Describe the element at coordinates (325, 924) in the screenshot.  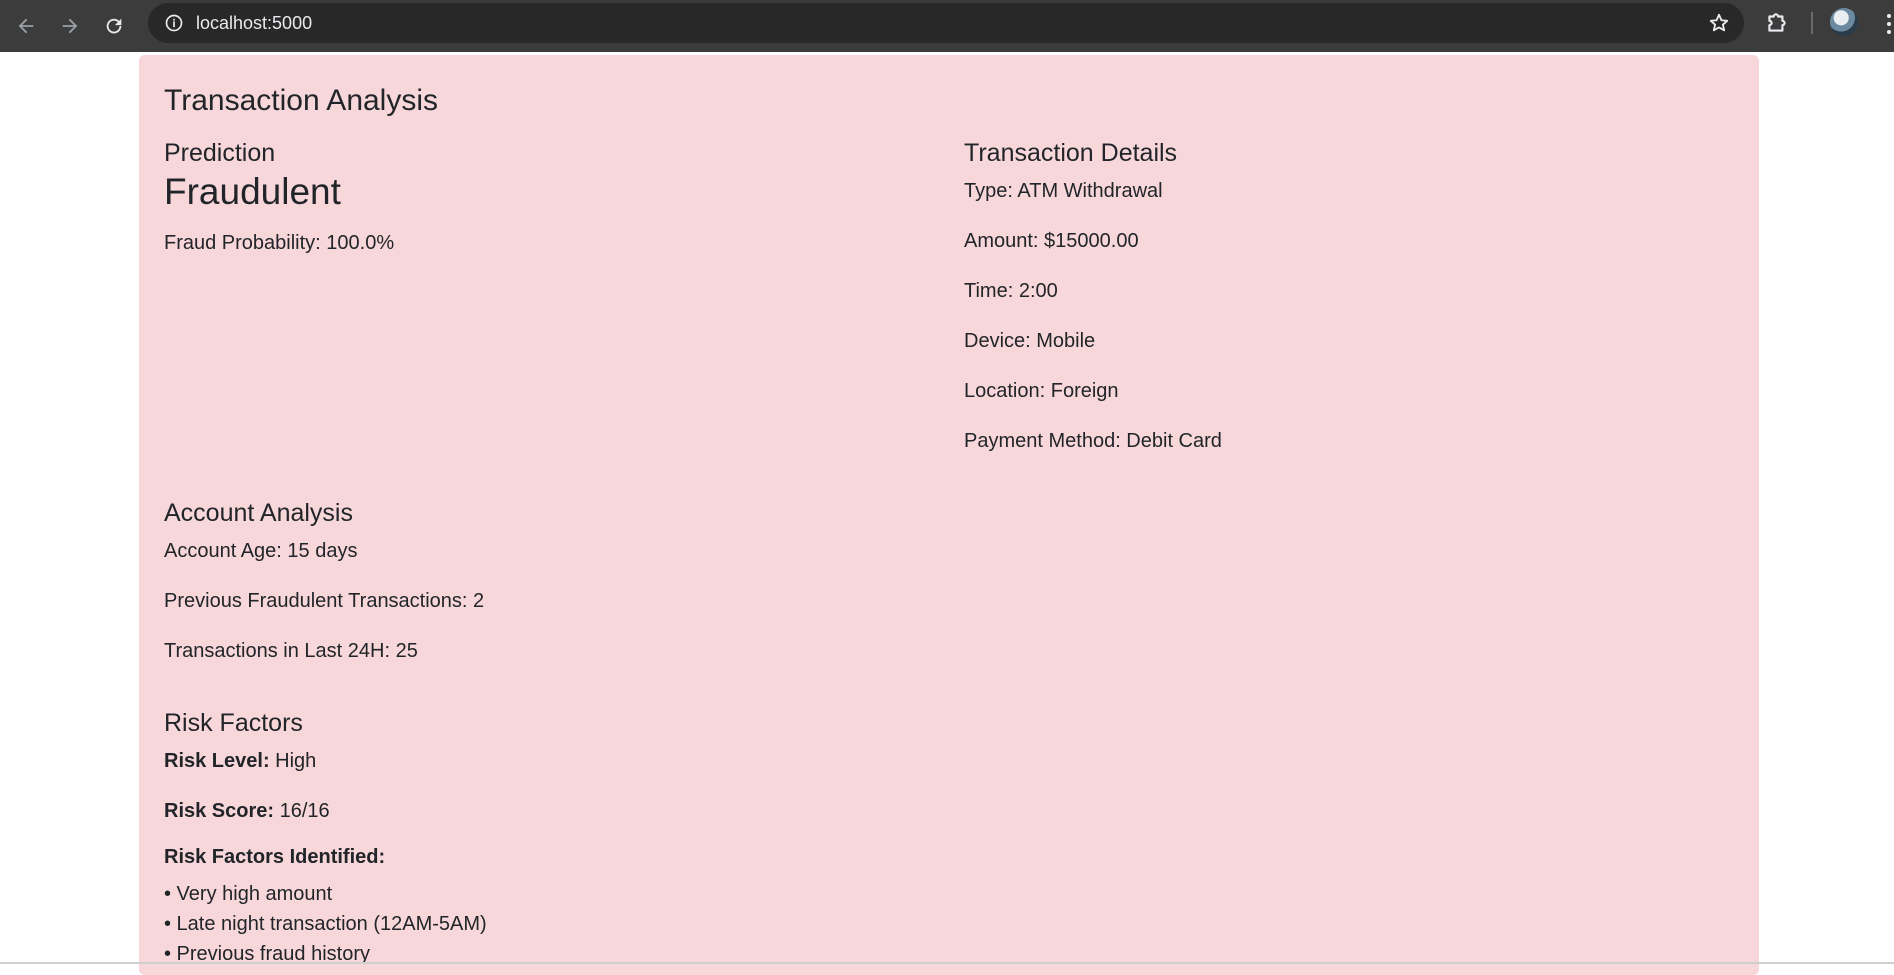
I see `risk-factor-item: • Late night transaction (12AM-5AM)` at that location.